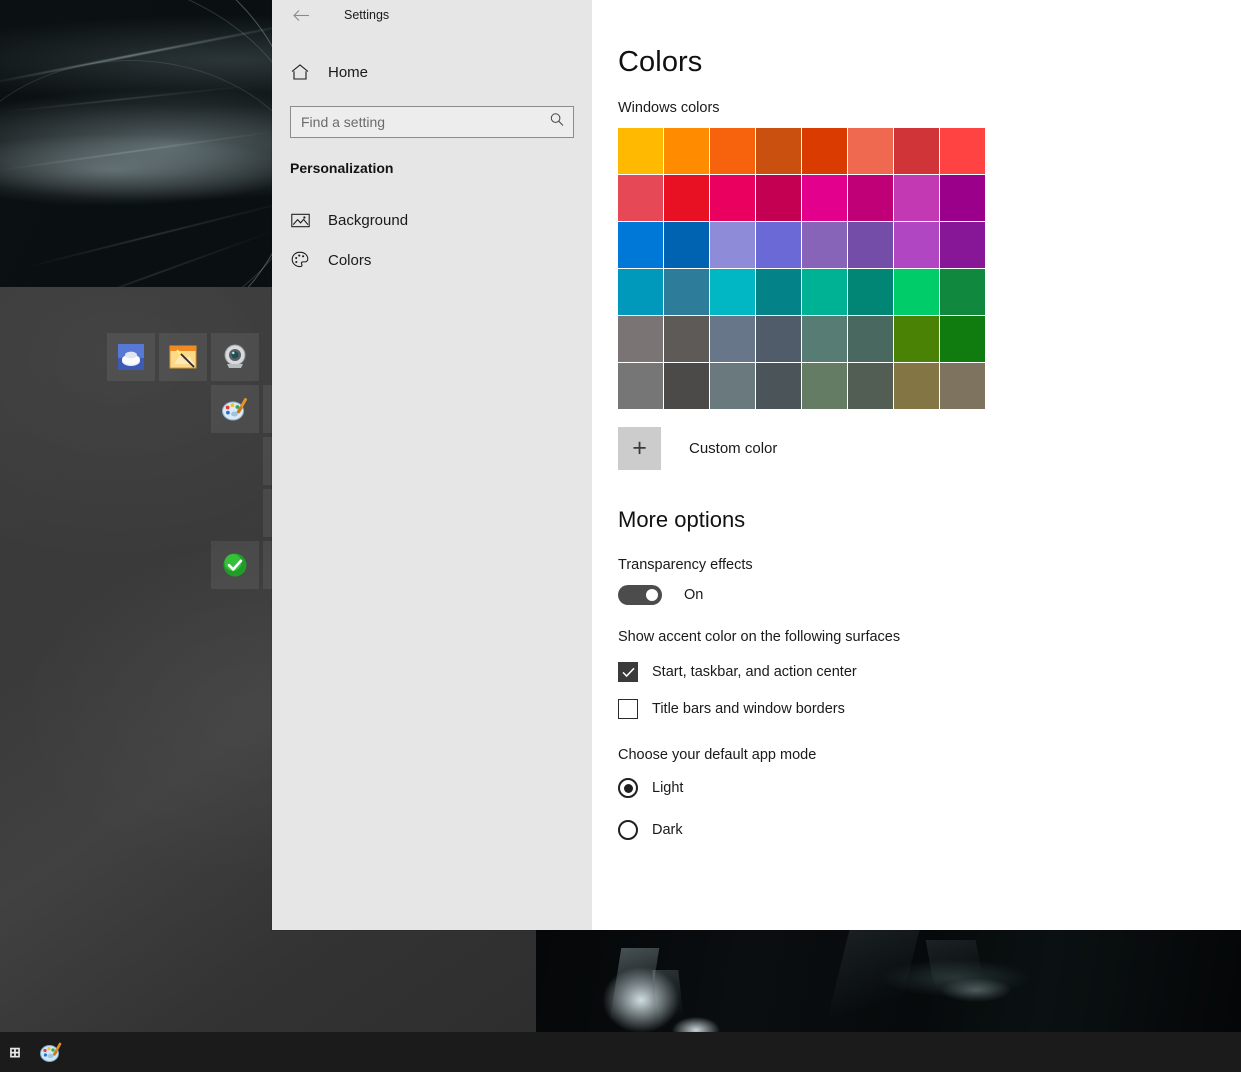 The height and width of the screenshot is (1072, 1241). I want to click on paint-palette-icon, so click(51, 1052).